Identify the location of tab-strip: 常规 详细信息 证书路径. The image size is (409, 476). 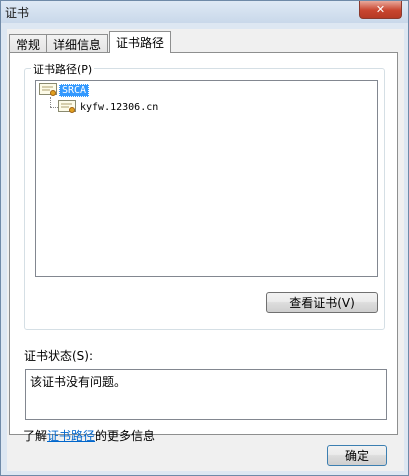
(90, 42).